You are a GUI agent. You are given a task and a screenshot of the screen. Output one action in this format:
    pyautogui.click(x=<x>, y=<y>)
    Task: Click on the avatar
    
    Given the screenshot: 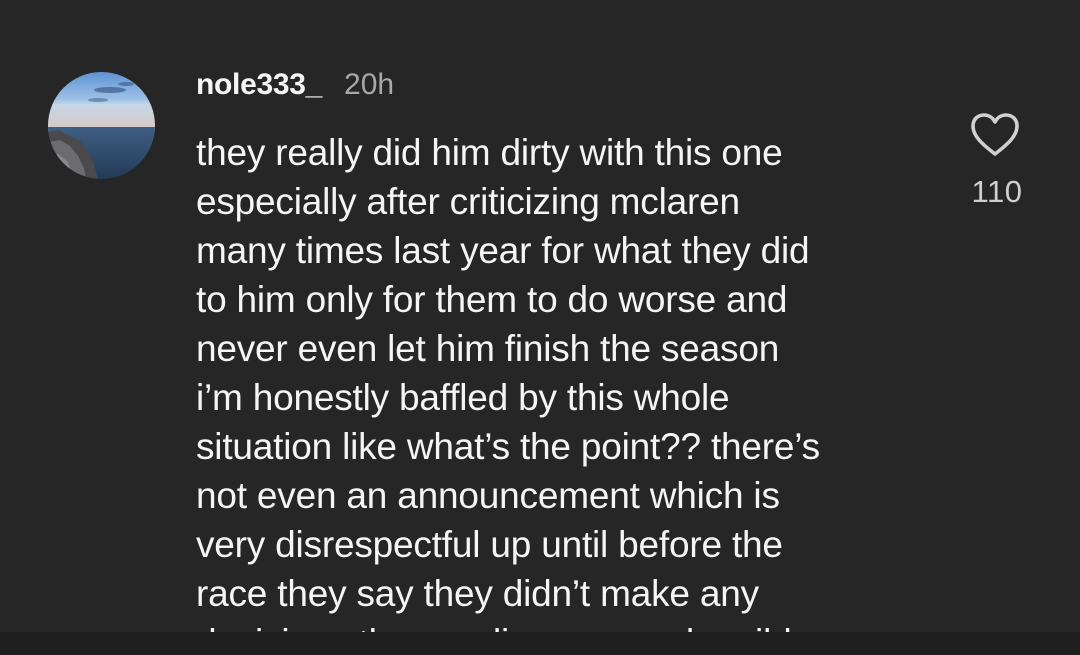 What is the action you would take?
    pyautogui.click(x=101, y=125)
    